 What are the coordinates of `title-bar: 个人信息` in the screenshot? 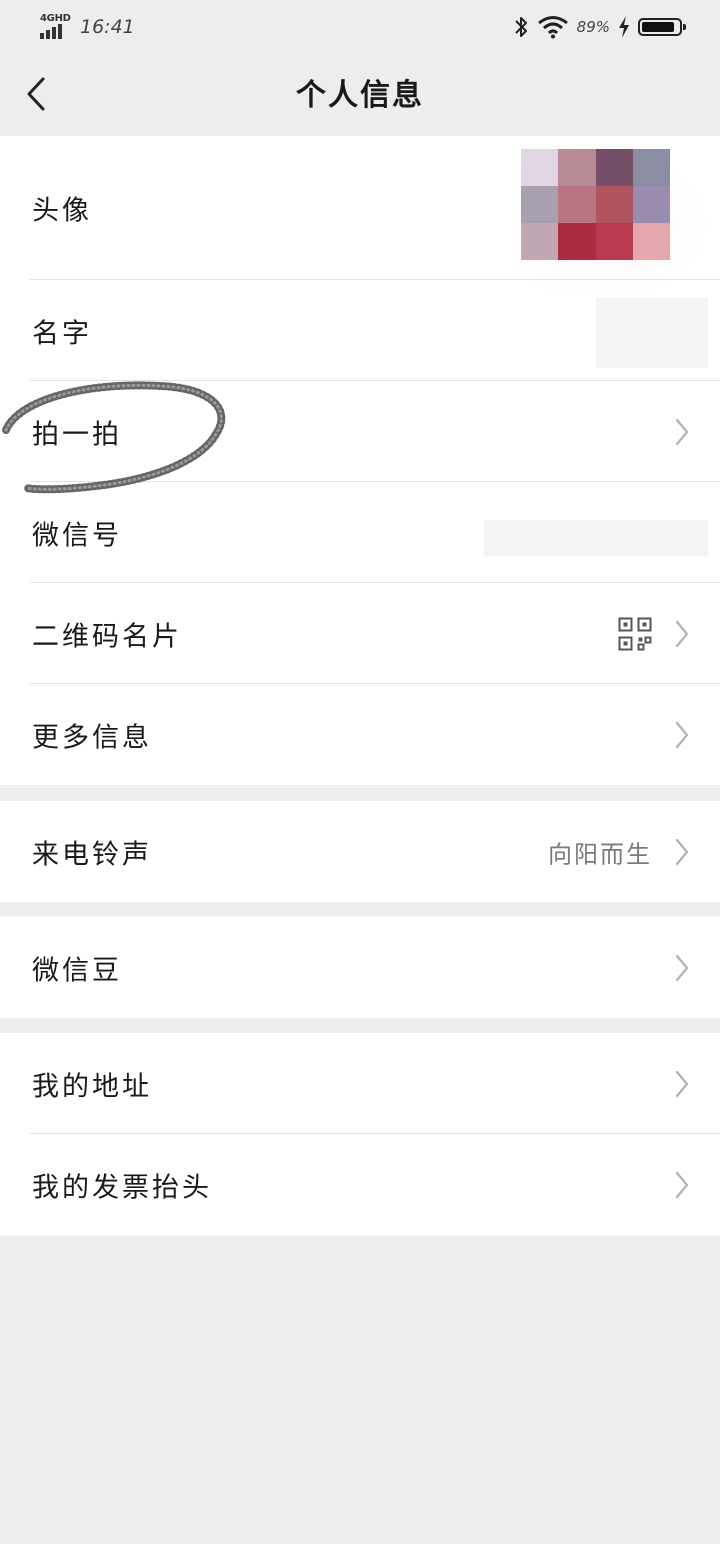 It's located at (360, 95).